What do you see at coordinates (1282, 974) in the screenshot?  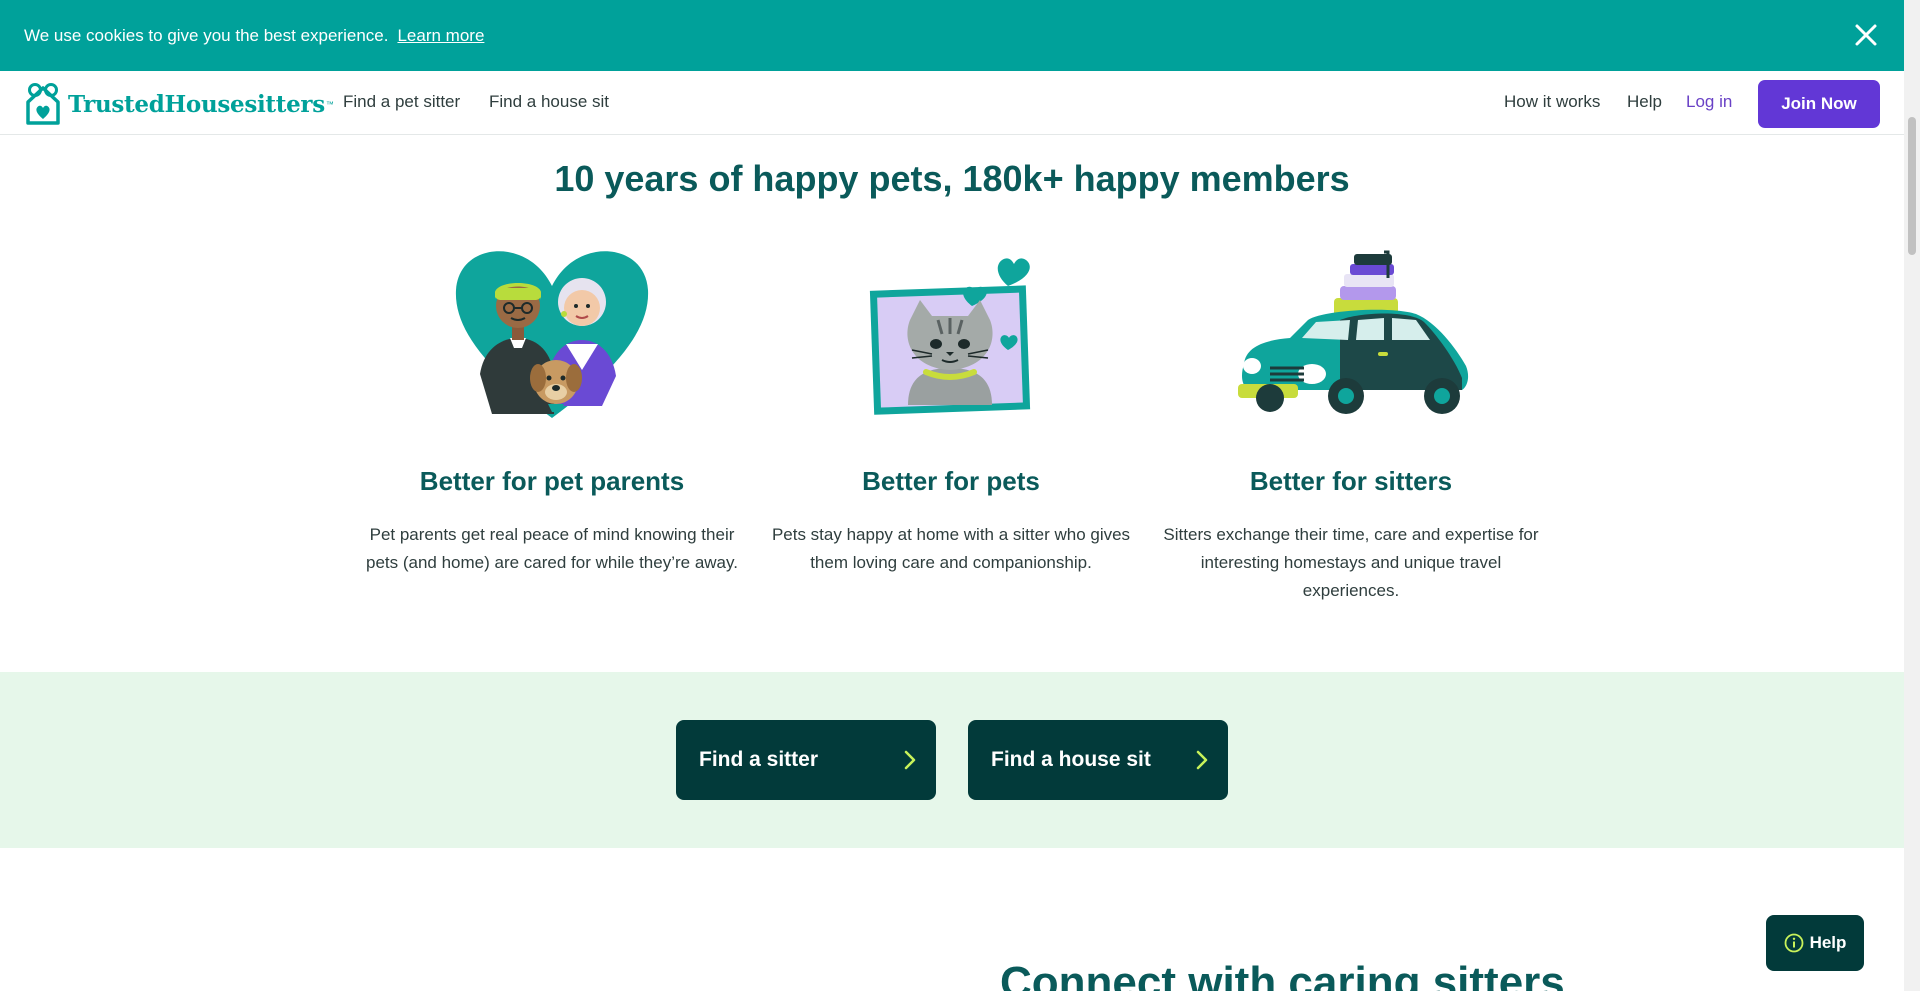 I see `connect-section-heading: Connect with caring sitters` at bounding box center [1282, 974].